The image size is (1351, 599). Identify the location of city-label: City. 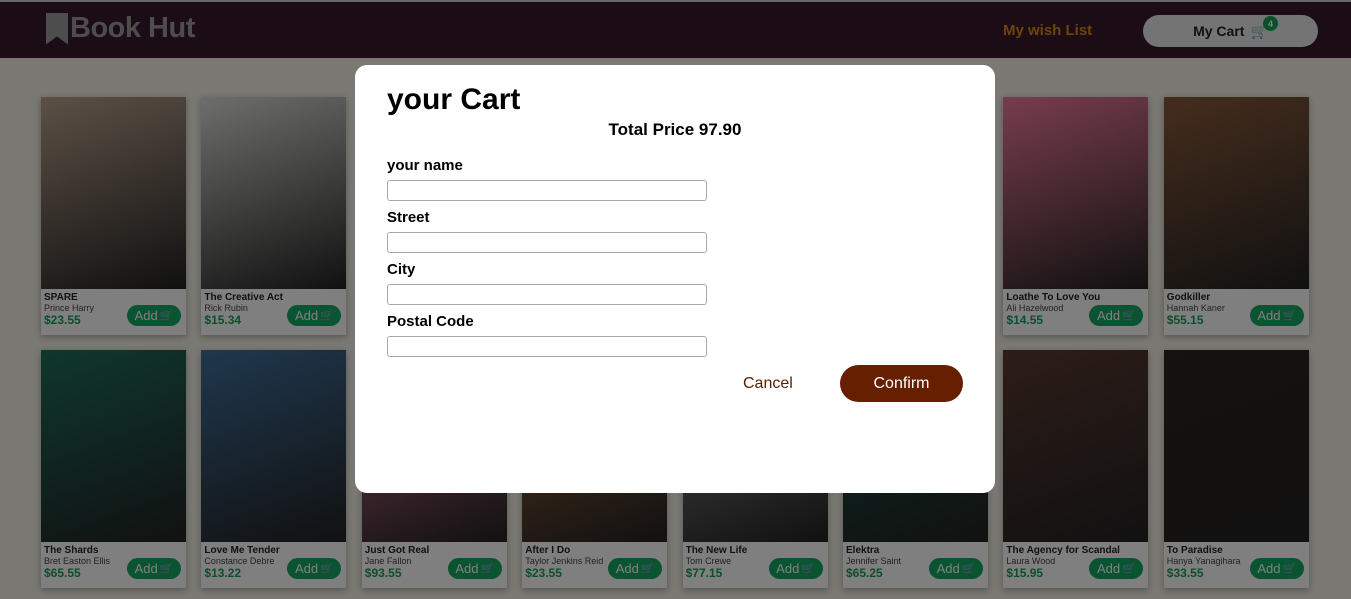
(401, 269).